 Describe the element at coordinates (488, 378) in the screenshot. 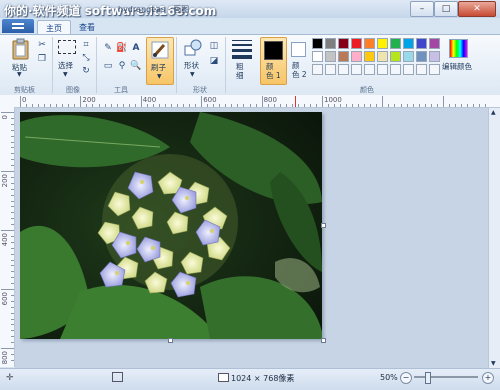

I see `zoom-in-button: +` at that location.